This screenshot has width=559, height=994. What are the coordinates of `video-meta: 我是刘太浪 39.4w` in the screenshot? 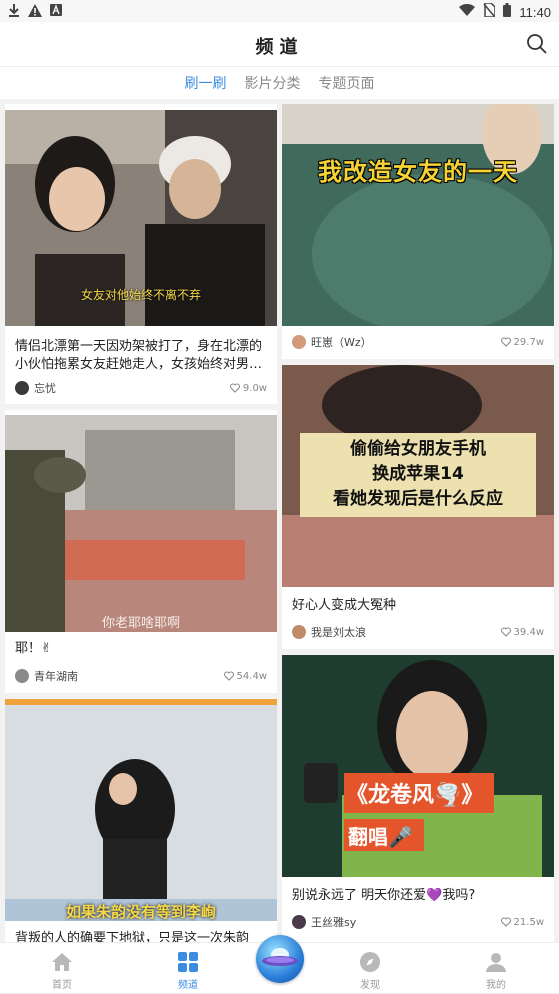 It's located at (418, 632).